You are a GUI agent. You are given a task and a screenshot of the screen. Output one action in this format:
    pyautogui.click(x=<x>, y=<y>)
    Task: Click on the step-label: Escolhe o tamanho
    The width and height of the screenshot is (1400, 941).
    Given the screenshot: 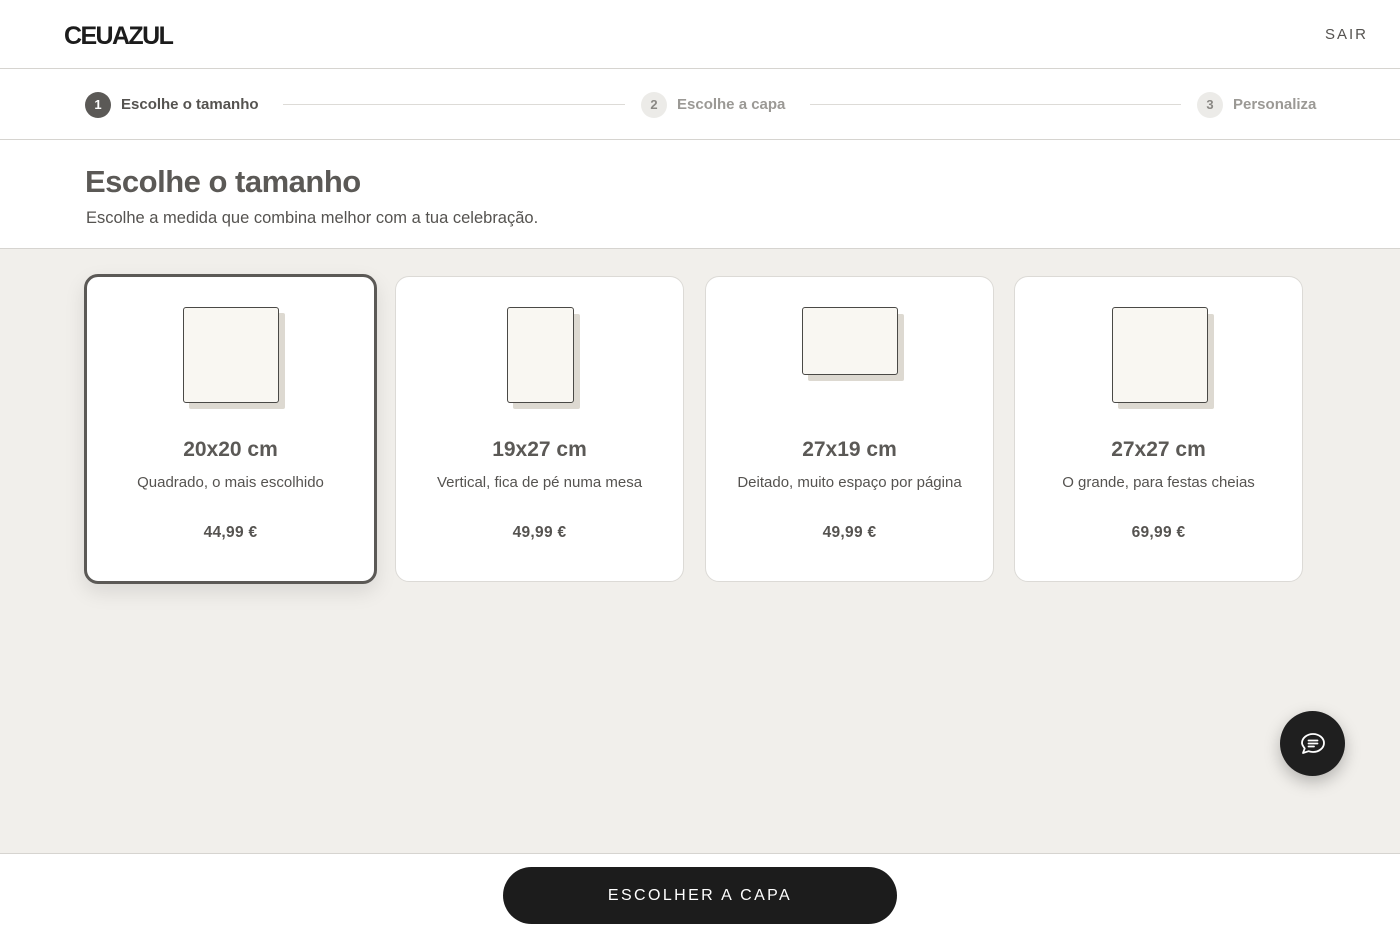 What is the action you would take?
    pyautogui.click(x=190, y=104)
    